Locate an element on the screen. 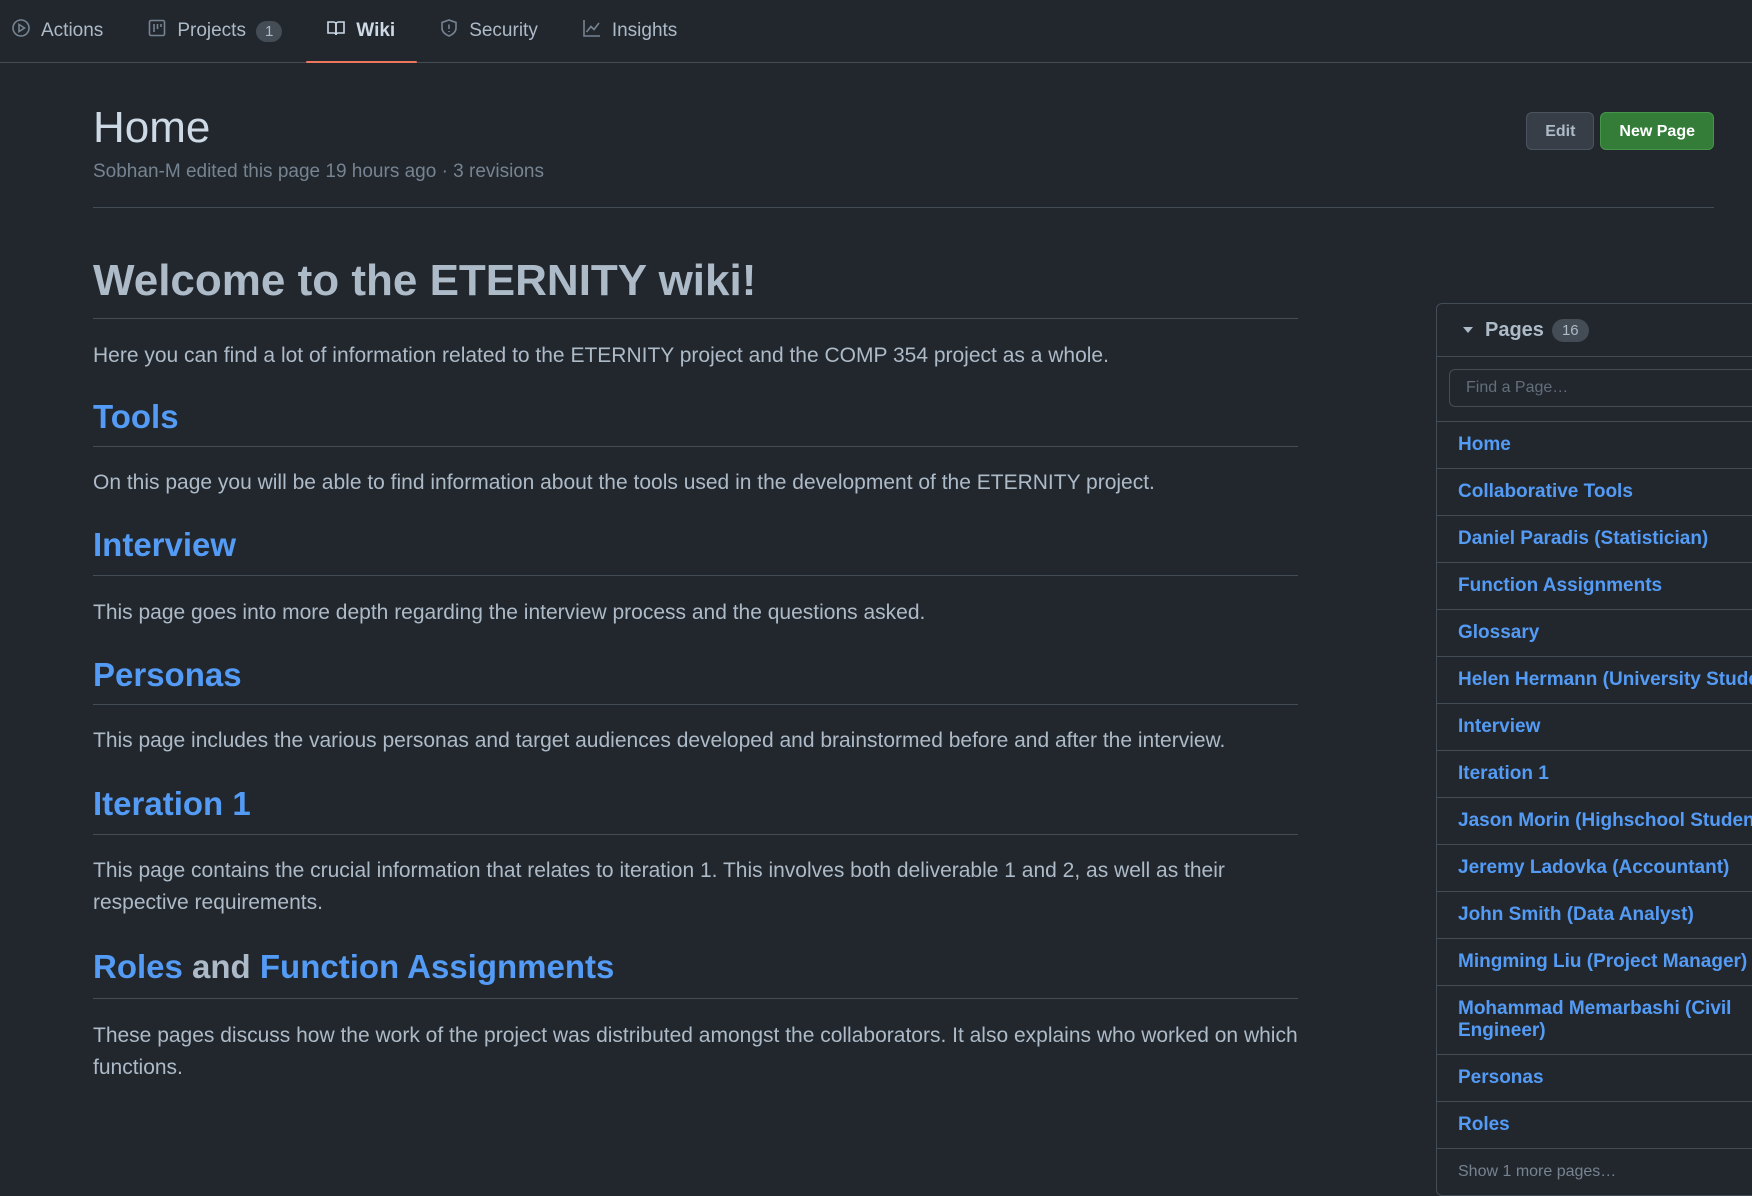 Image resolution: width=1752 pixels, height=1196 pixels. tab-projects: Projects 1 is located at coordinates (225, 31).